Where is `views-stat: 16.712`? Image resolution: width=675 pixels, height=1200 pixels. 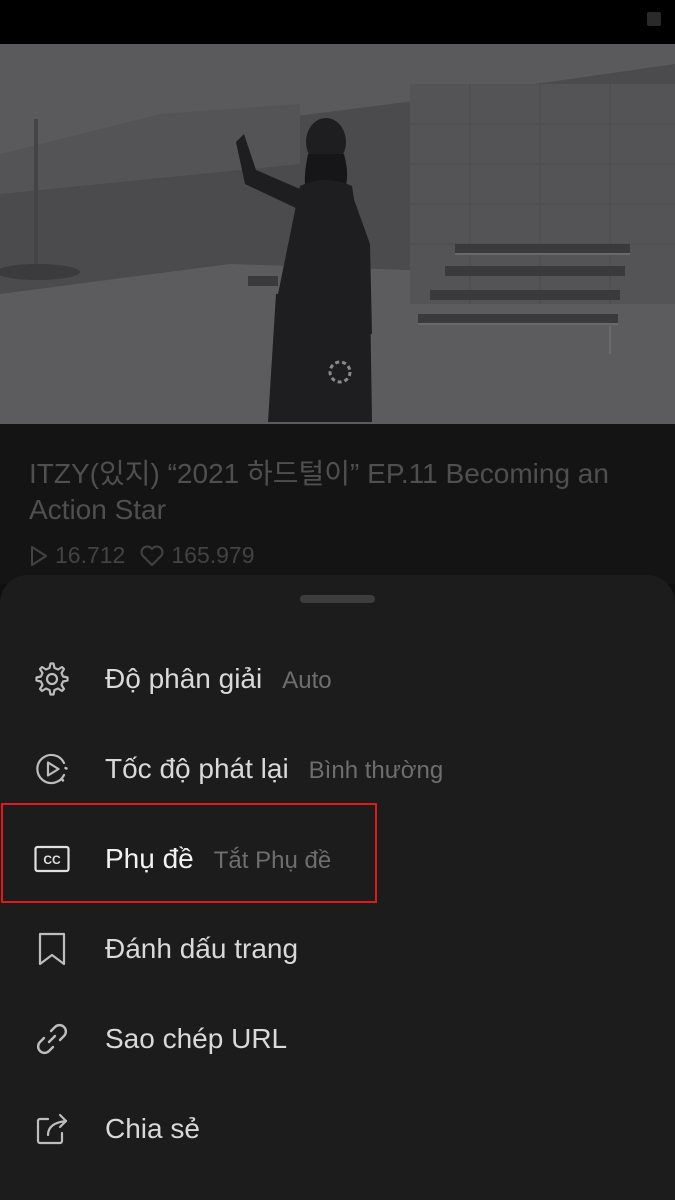 views-stat: 16.712 is located at coordinates (77, 555).